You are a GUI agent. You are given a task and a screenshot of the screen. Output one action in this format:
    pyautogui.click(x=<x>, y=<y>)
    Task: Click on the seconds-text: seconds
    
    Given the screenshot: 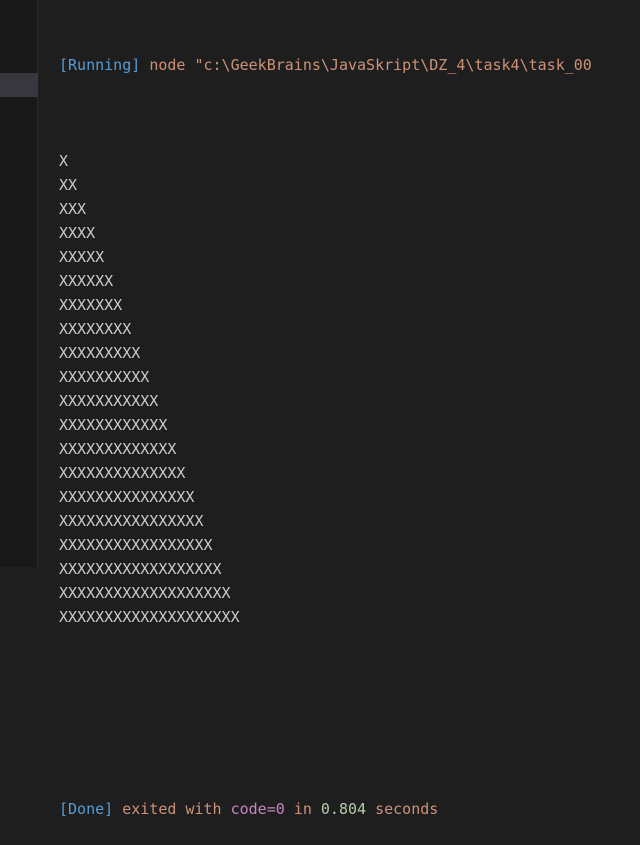 What is the action you would take?
    pyautogui.click(x=407, y=809)
    